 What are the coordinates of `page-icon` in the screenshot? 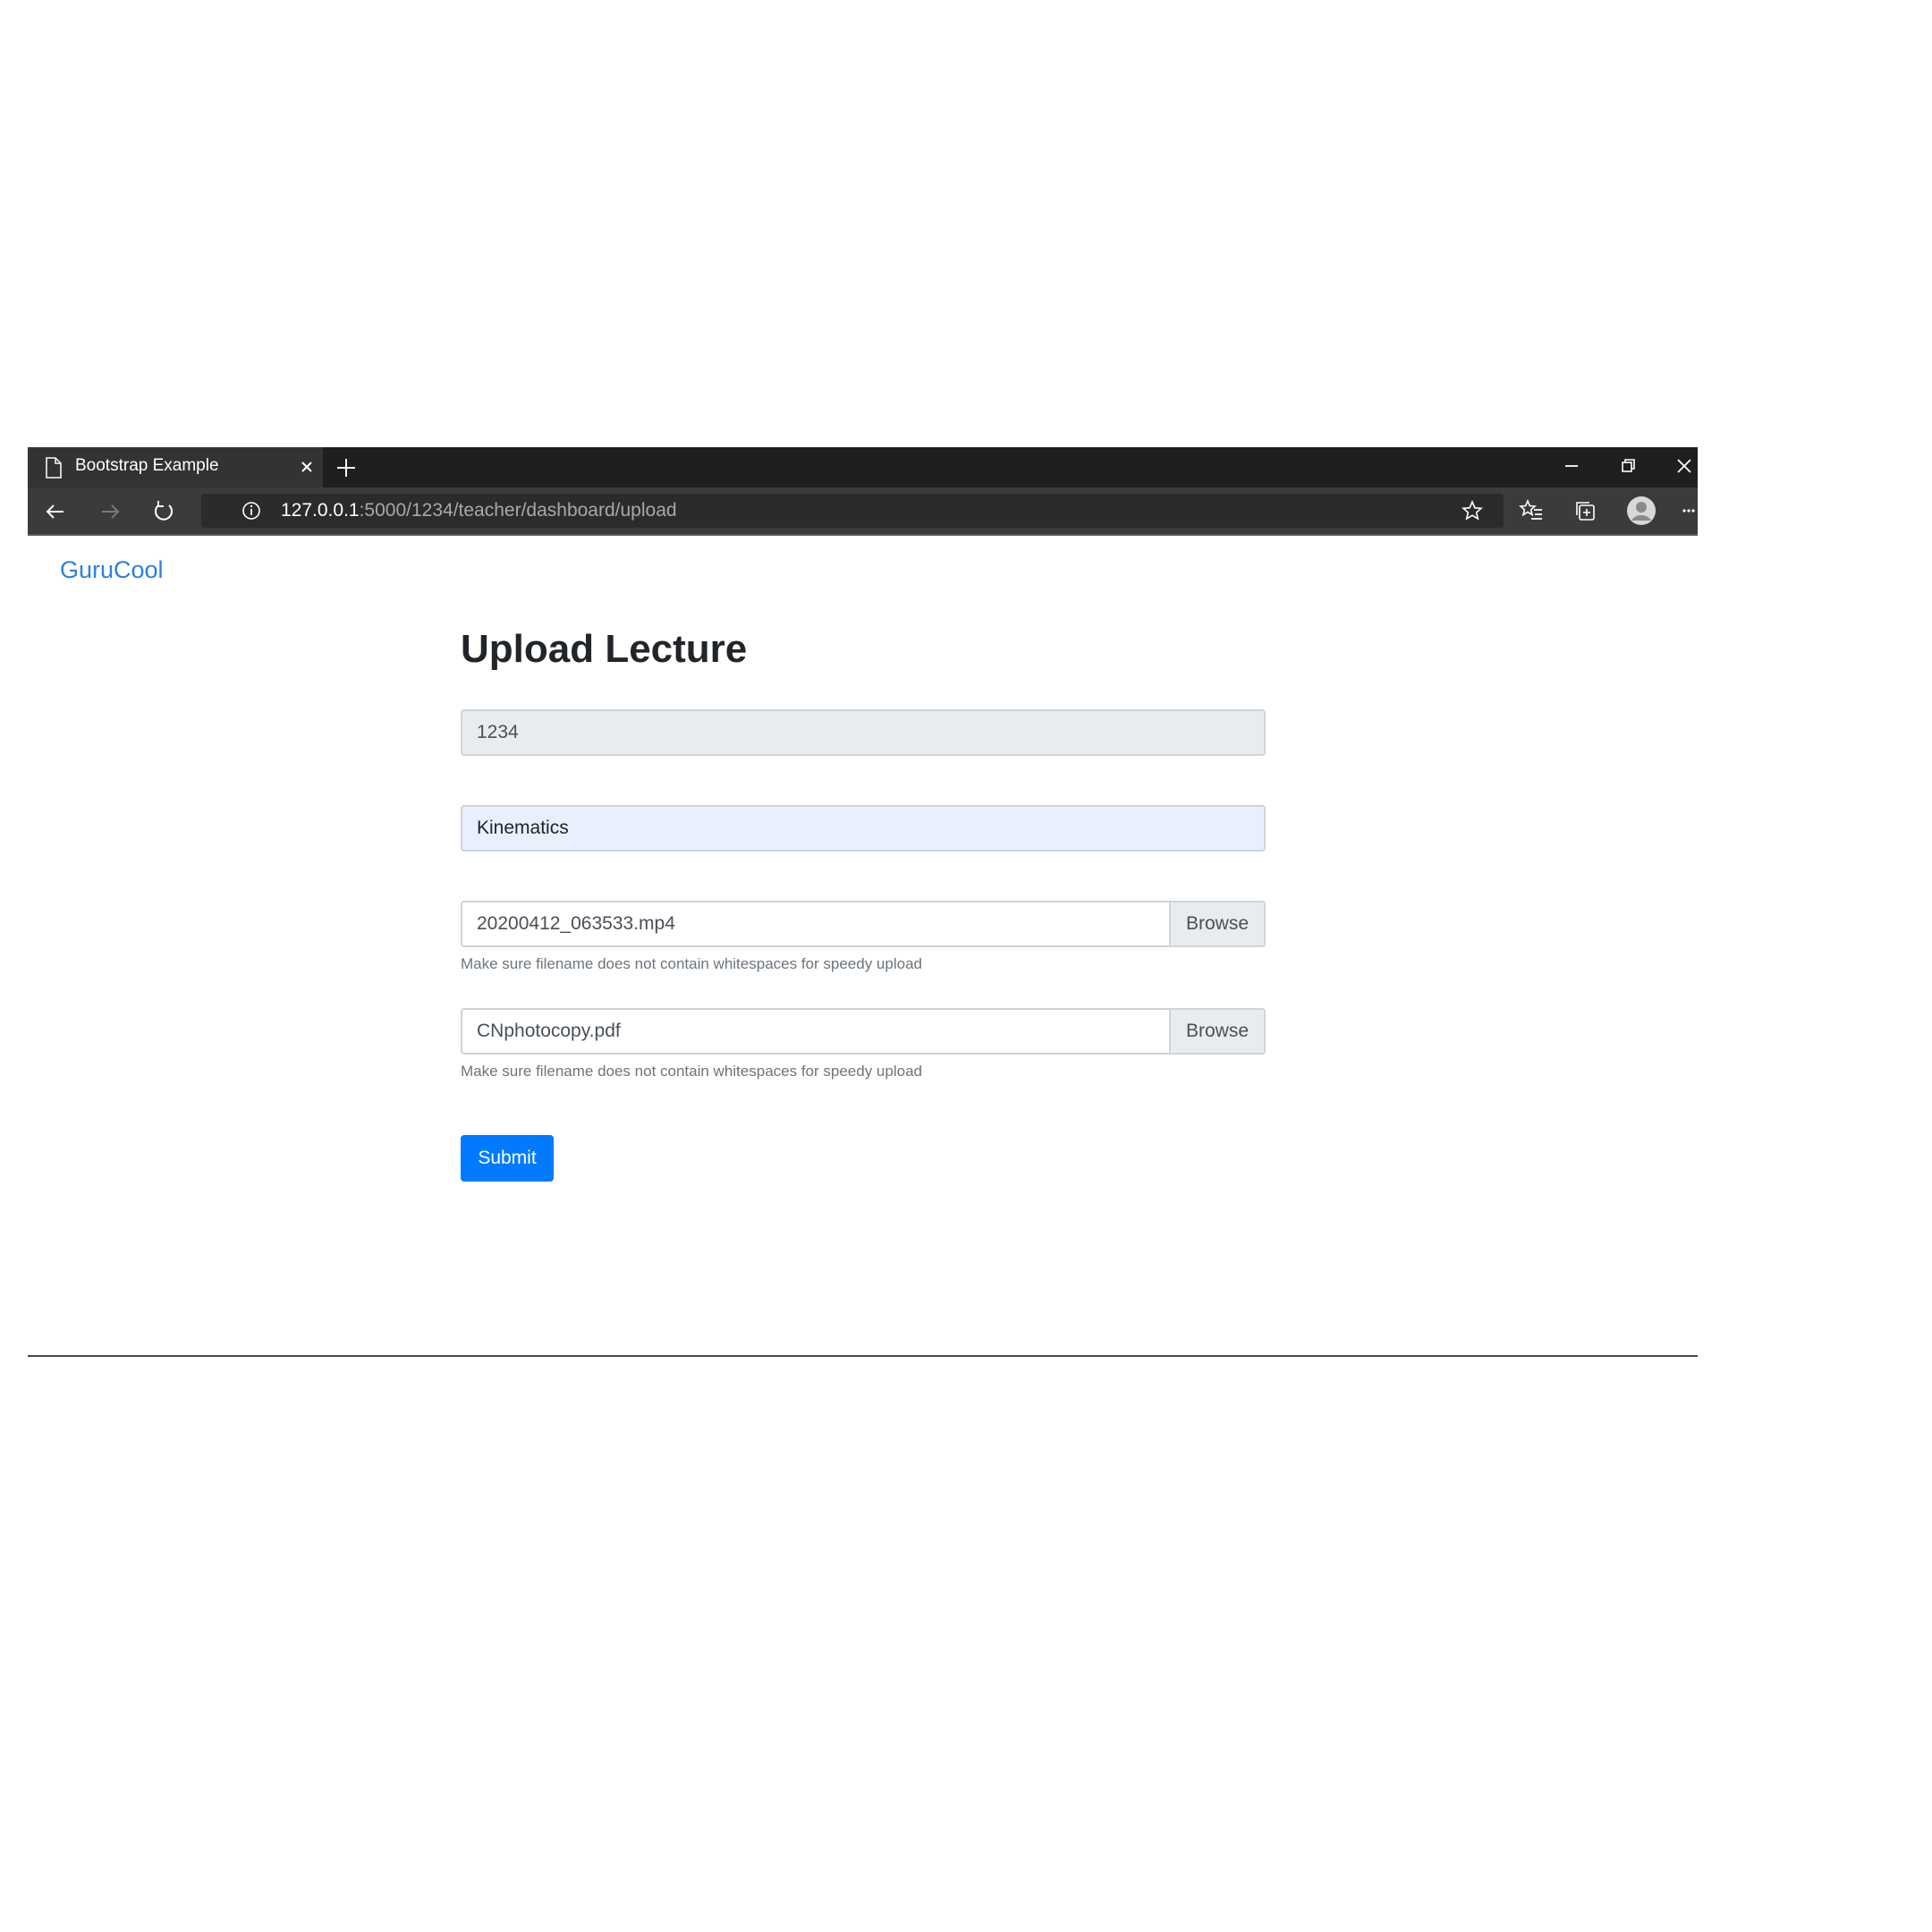 It's located at (54, 468).